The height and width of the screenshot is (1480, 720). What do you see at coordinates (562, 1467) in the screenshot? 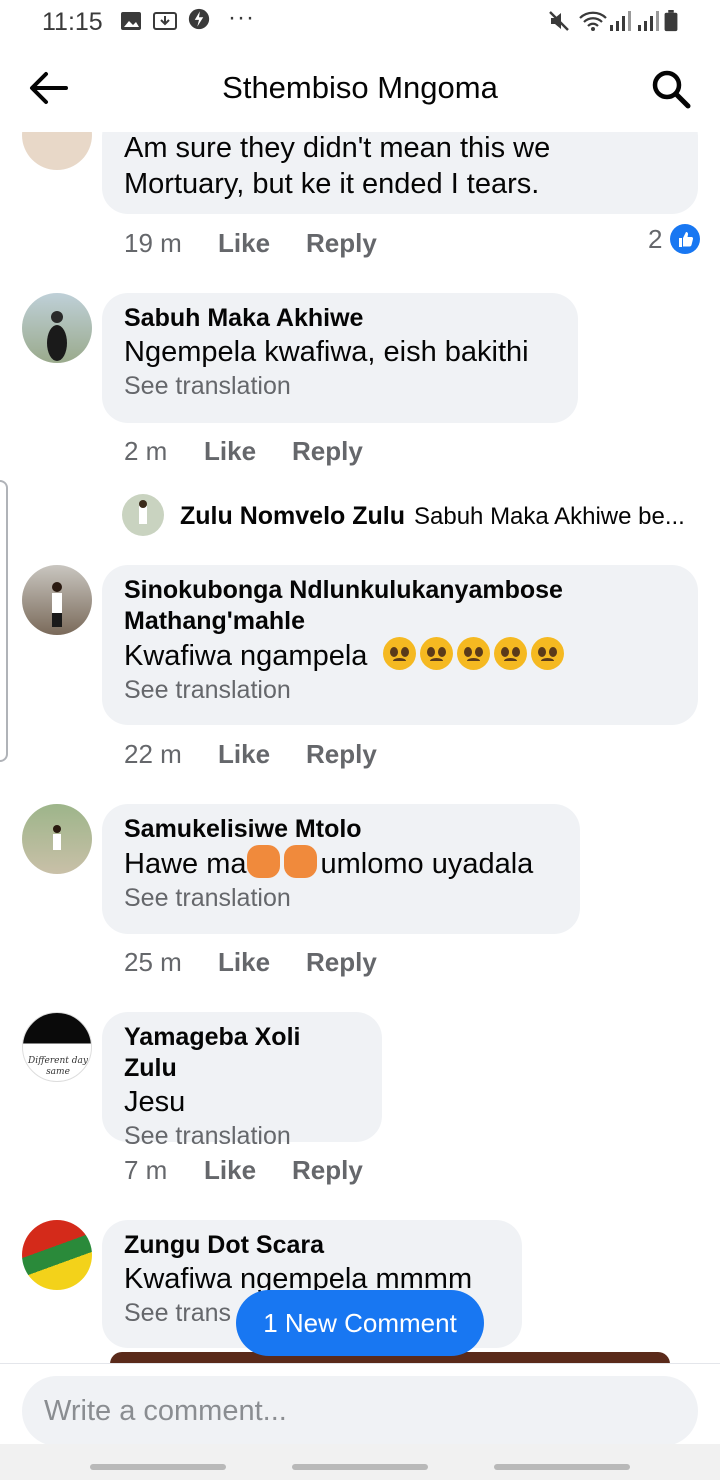
I see `nav-back-button` at bounding box center [562, 1467].